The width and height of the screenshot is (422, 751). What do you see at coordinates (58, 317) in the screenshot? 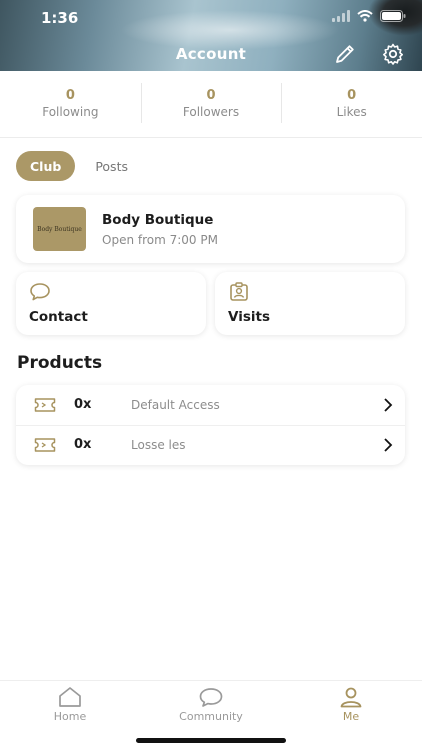
I see `contact-label: Contact` at bounding box center [58, 317].